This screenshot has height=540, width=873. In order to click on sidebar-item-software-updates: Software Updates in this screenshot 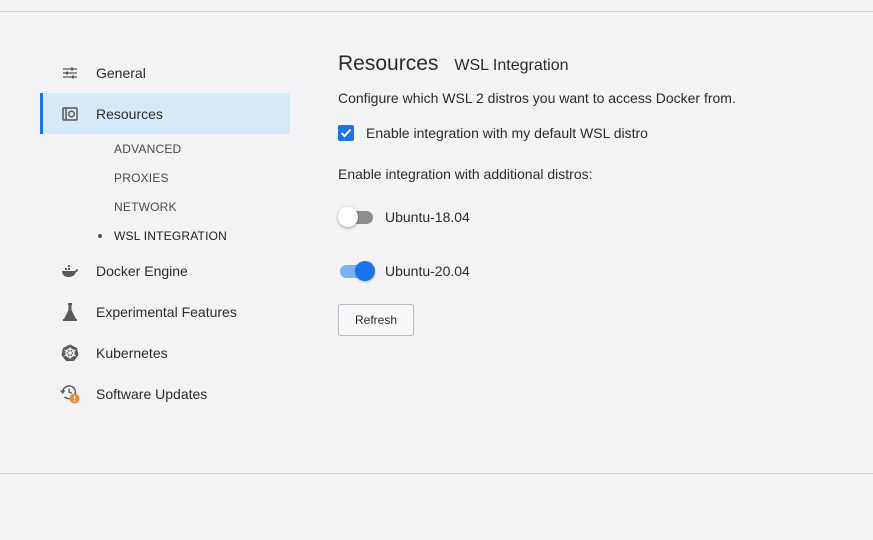, I will do `click(165, 393)`.